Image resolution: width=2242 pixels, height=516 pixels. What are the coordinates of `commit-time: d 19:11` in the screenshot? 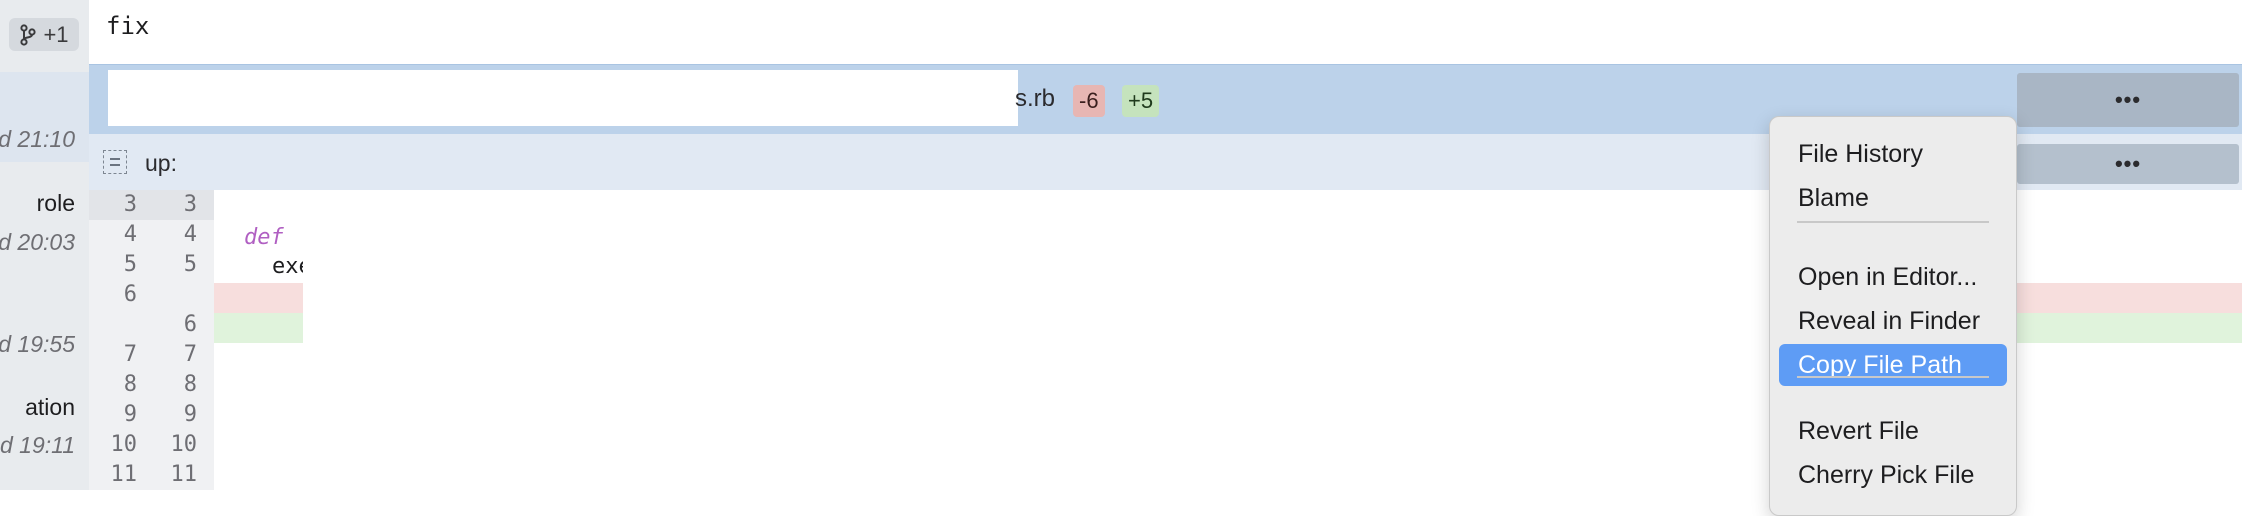 It's located at (37, 445).